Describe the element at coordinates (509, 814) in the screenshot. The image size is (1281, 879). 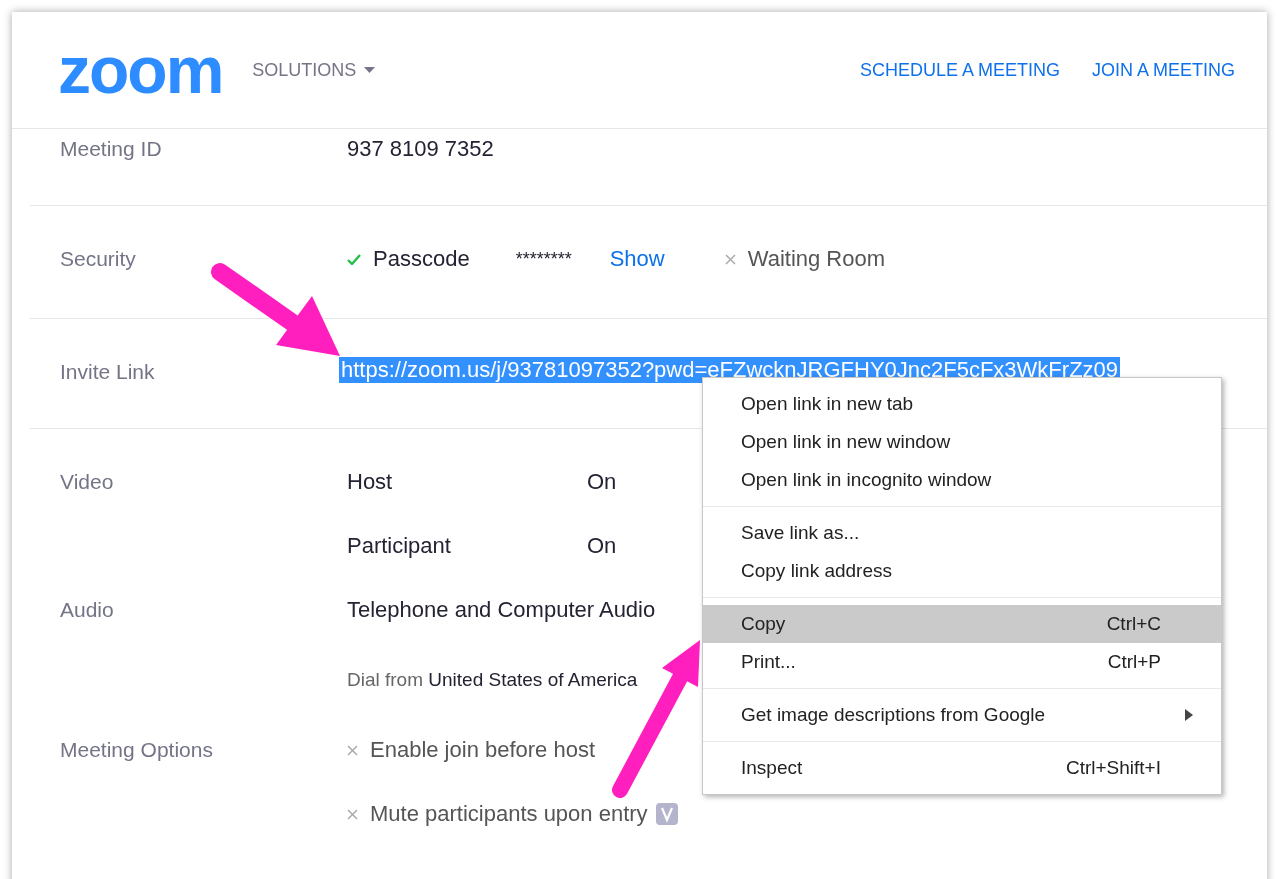
I see `meeting-option: Mute participants upon entry` at that location.